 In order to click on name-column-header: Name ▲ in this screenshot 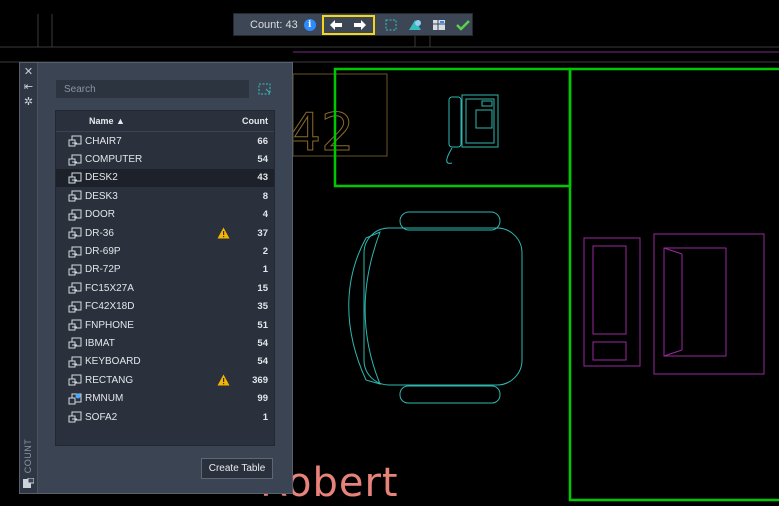, I will do `click(165, 121)`.